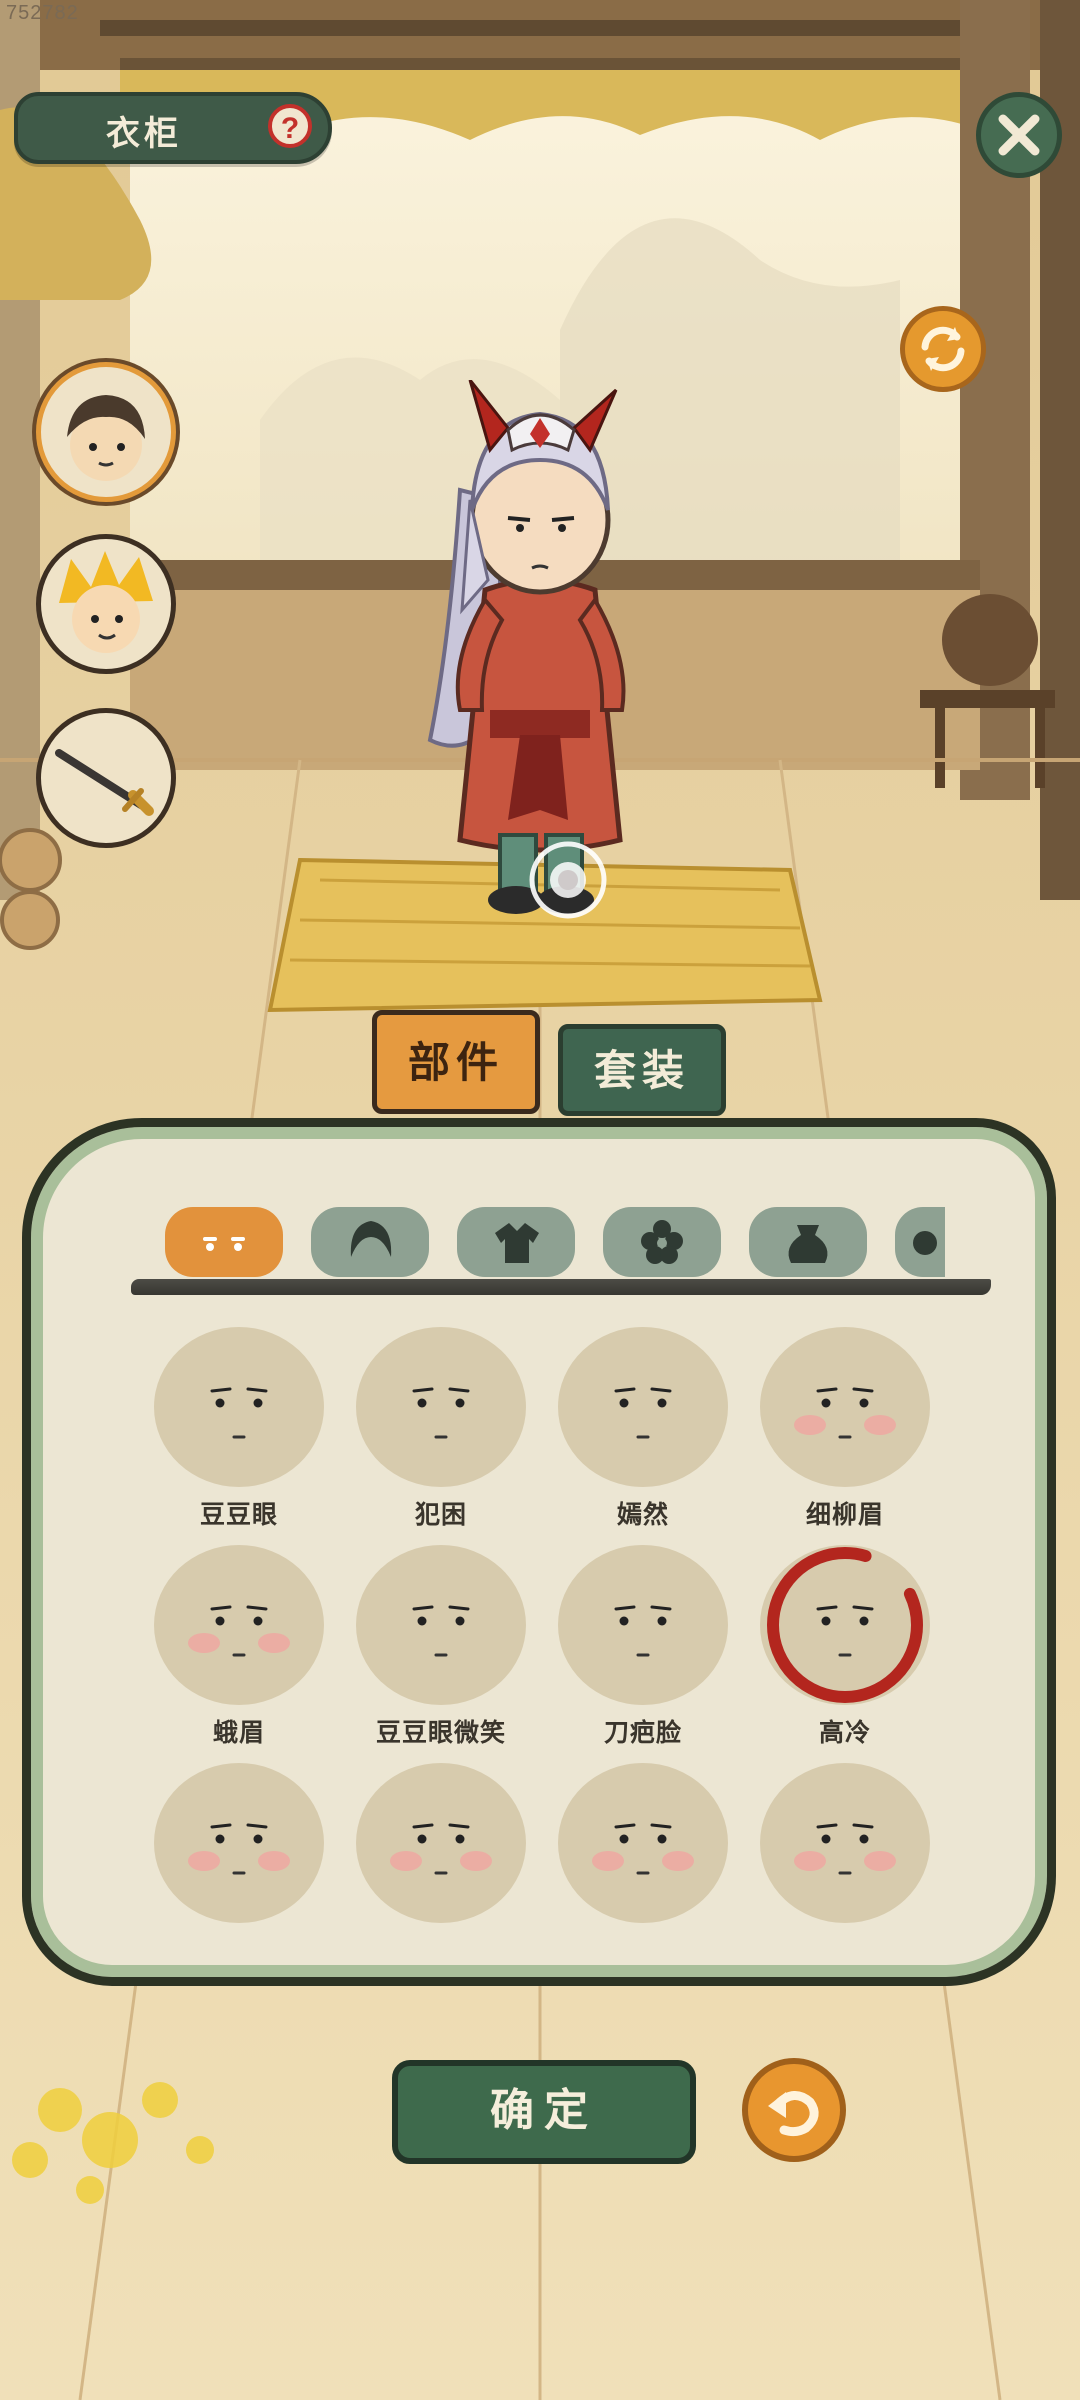 Image resolution: width=1080 pixels, height=2400 pixels. Describe the element at coordinates (844, 1732) in the screenshot. I see `face-option-label: 高冷` at that location.